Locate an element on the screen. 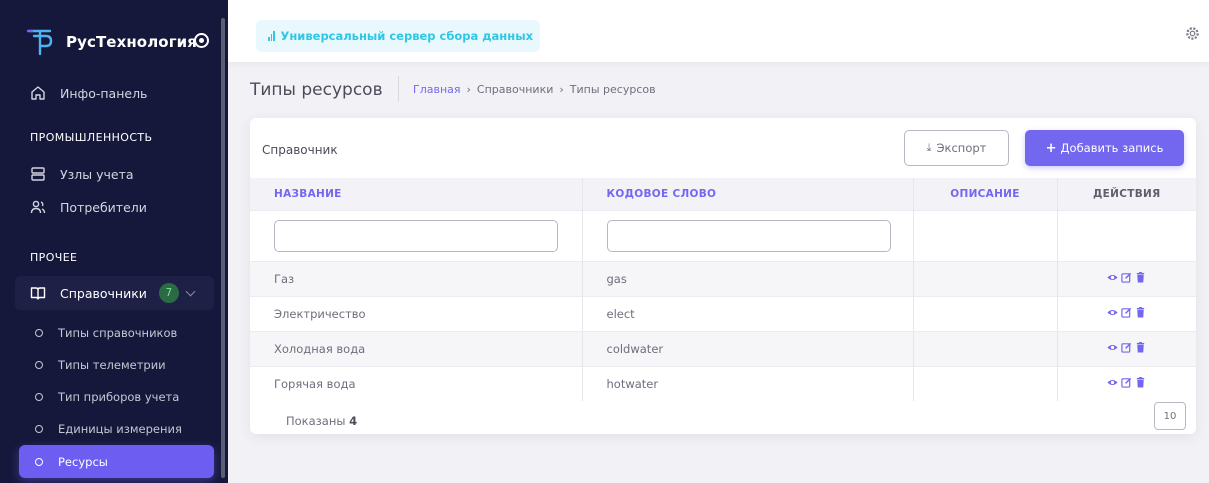 This screenshot has height=483, width=1209. table-row: Электричество elect is located at coordinates (723, 313).